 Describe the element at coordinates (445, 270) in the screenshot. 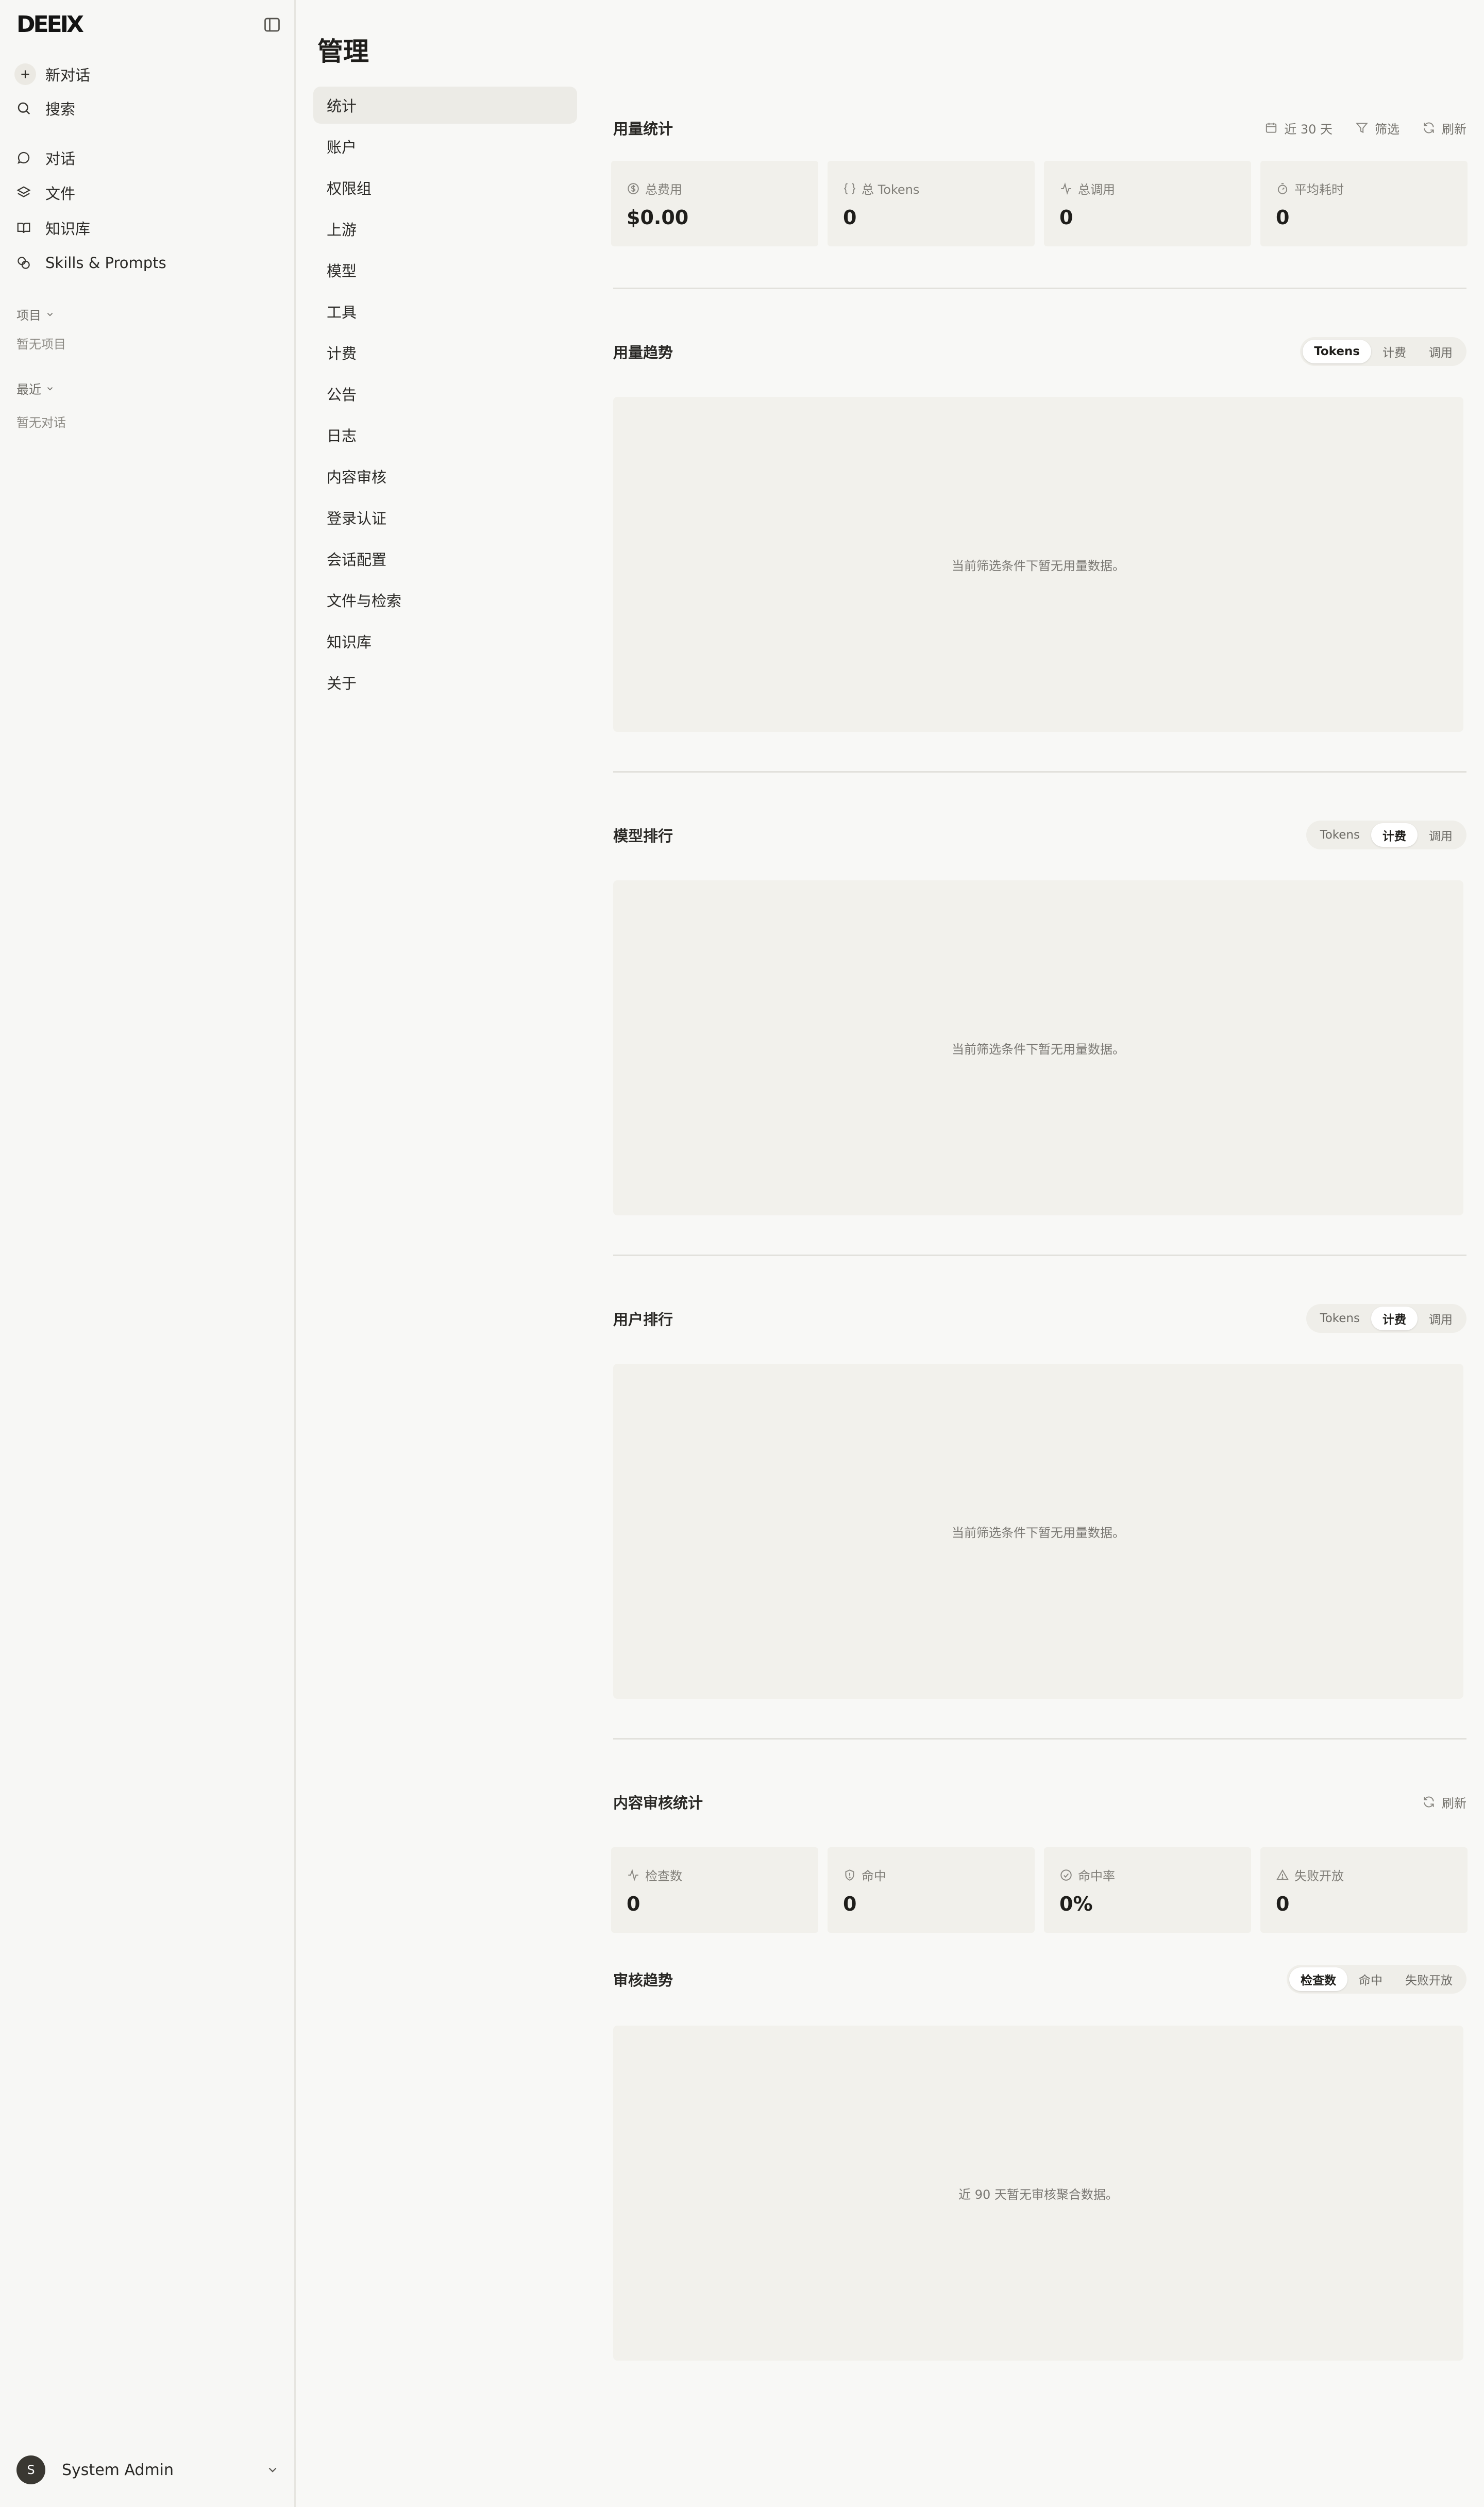

I see `admin-nav-models: 模型` at that location.